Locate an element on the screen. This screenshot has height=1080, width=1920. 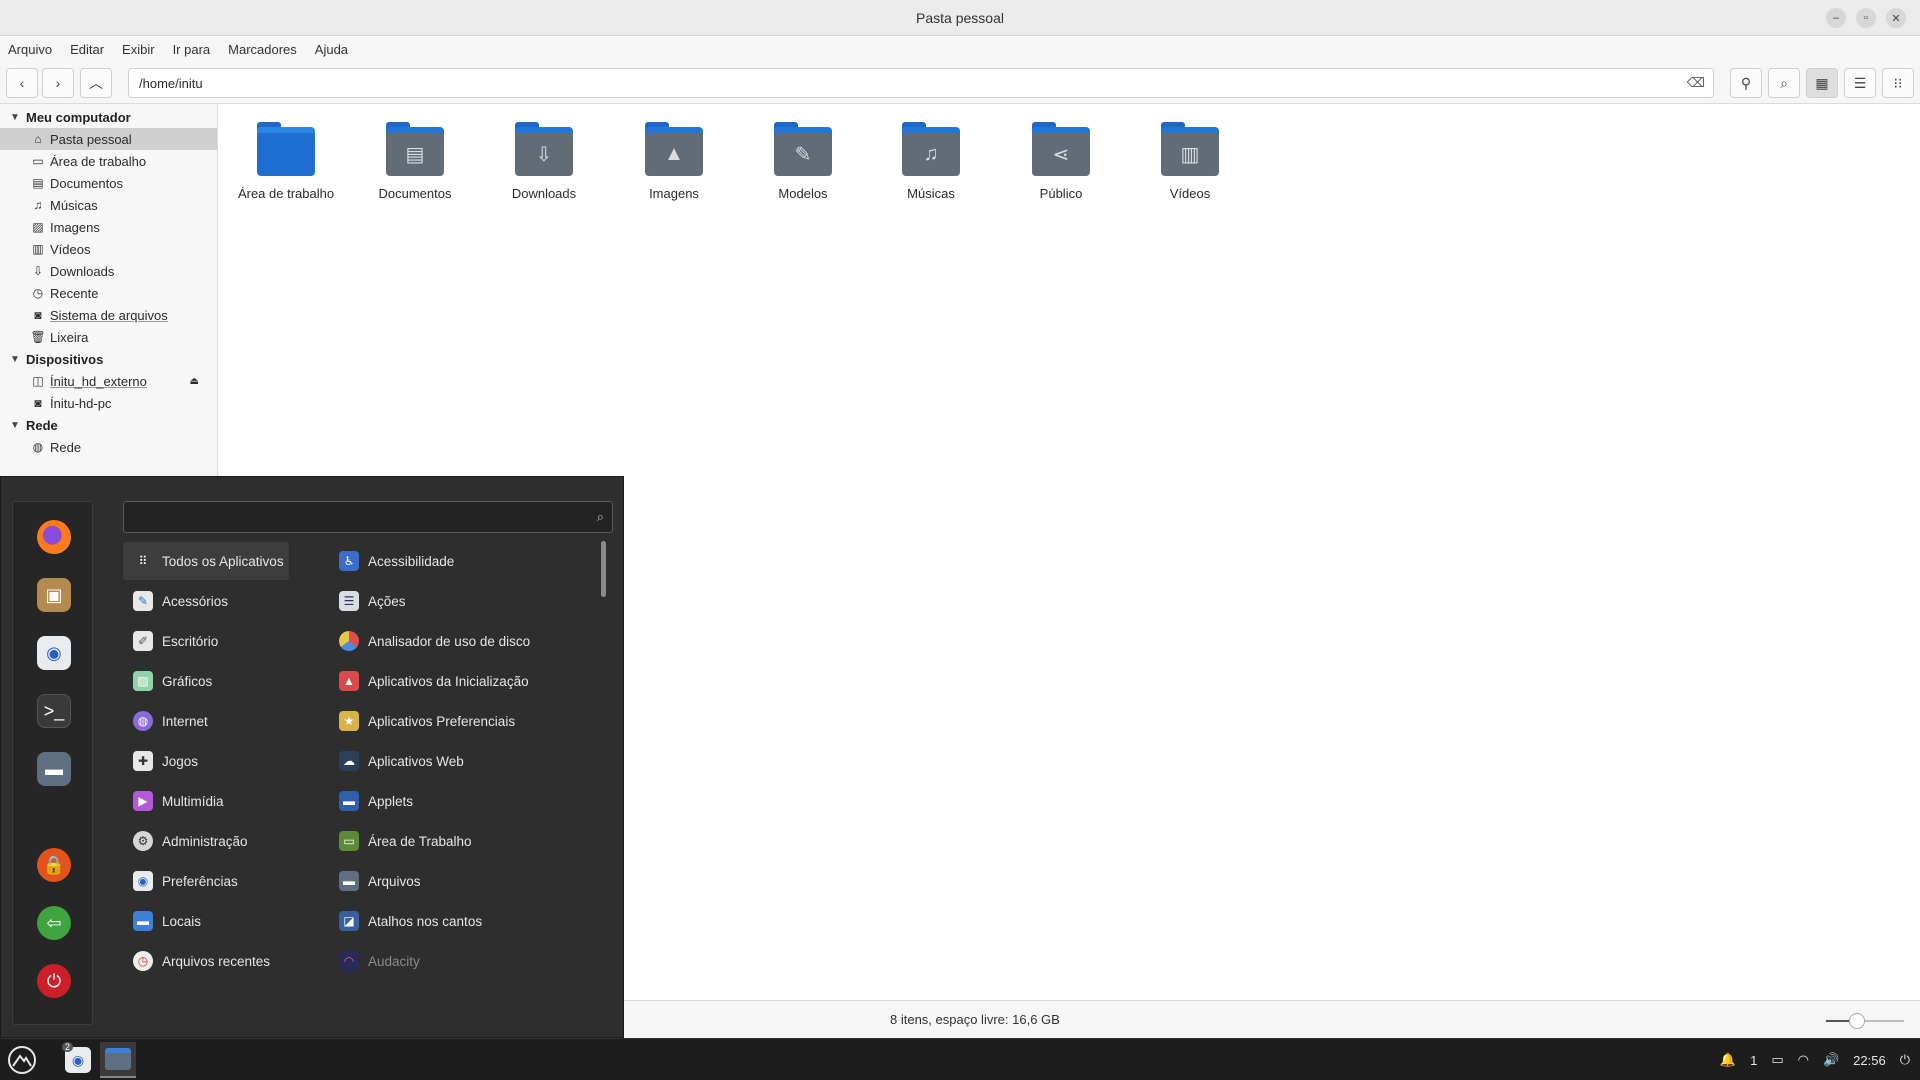
icon-view-button: ▦ is located at coordinates (1822, 83).